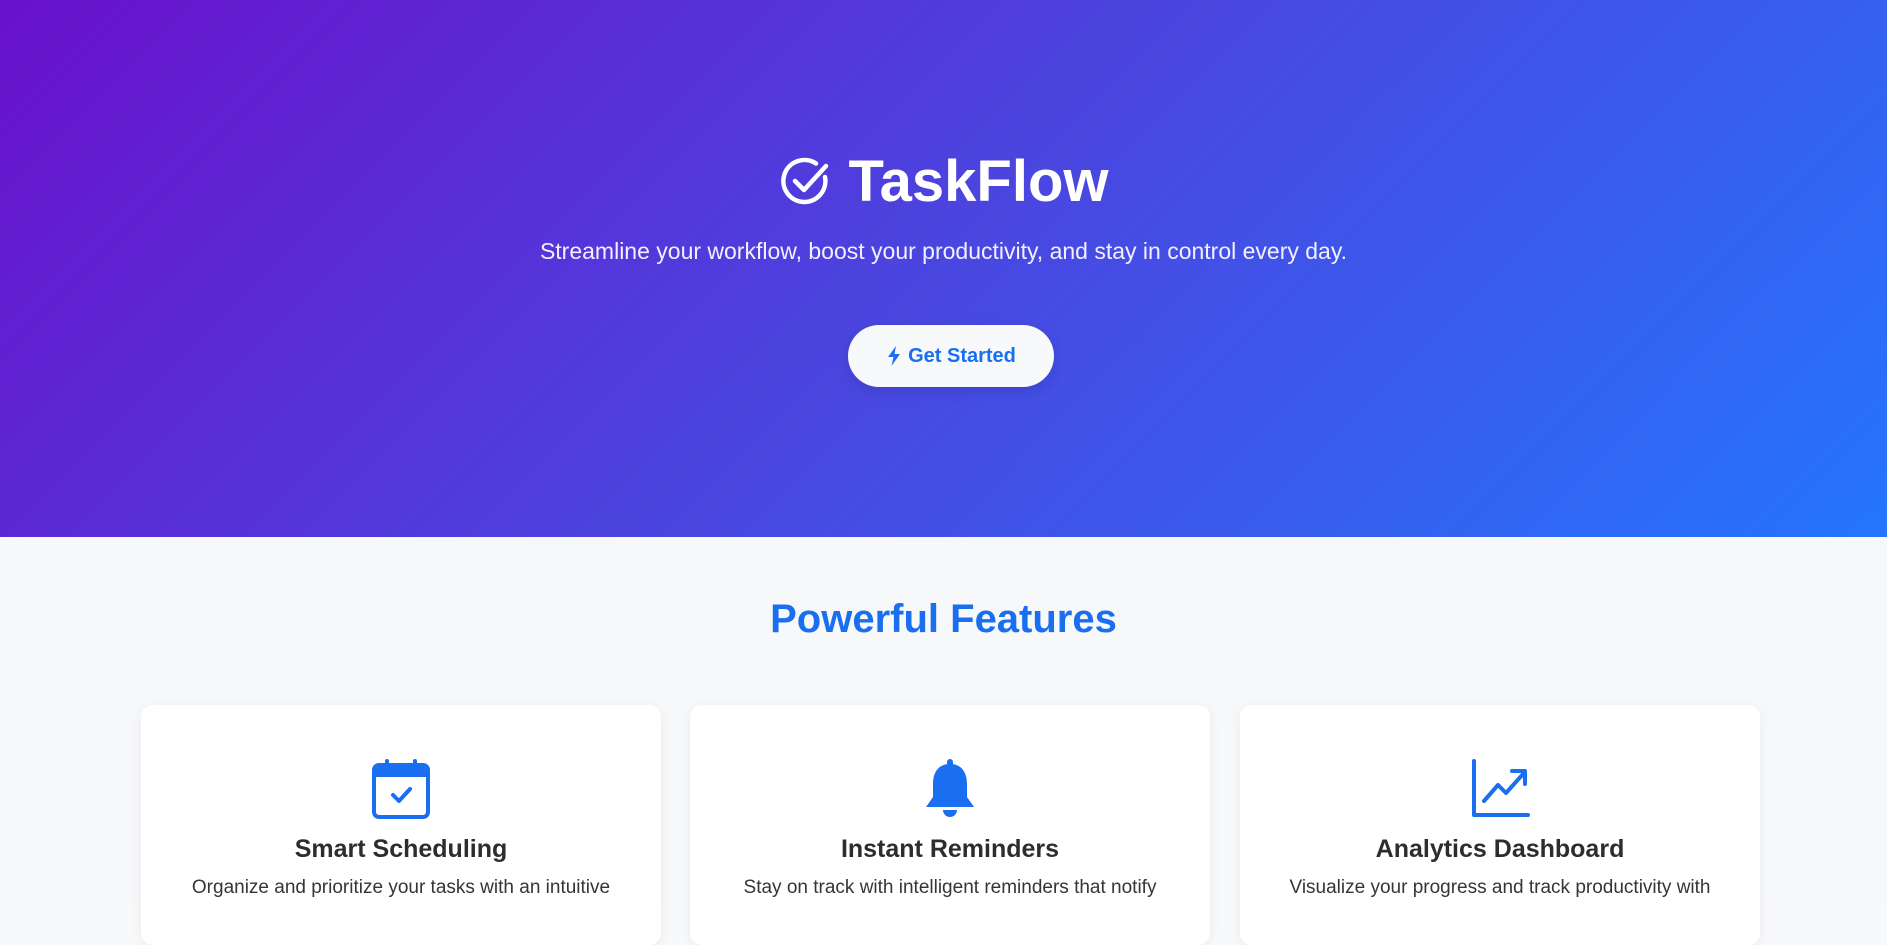 The height and width of the screenshot is (945, 1887). I want to click on features-heading: Powerful Features, so click(943, 619).